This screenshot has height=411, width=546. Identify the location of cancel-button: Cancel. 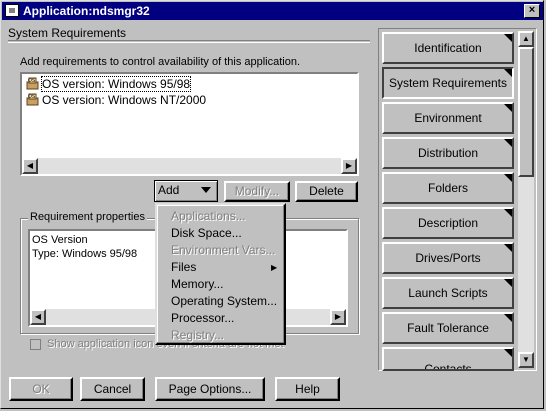
(112, 389).